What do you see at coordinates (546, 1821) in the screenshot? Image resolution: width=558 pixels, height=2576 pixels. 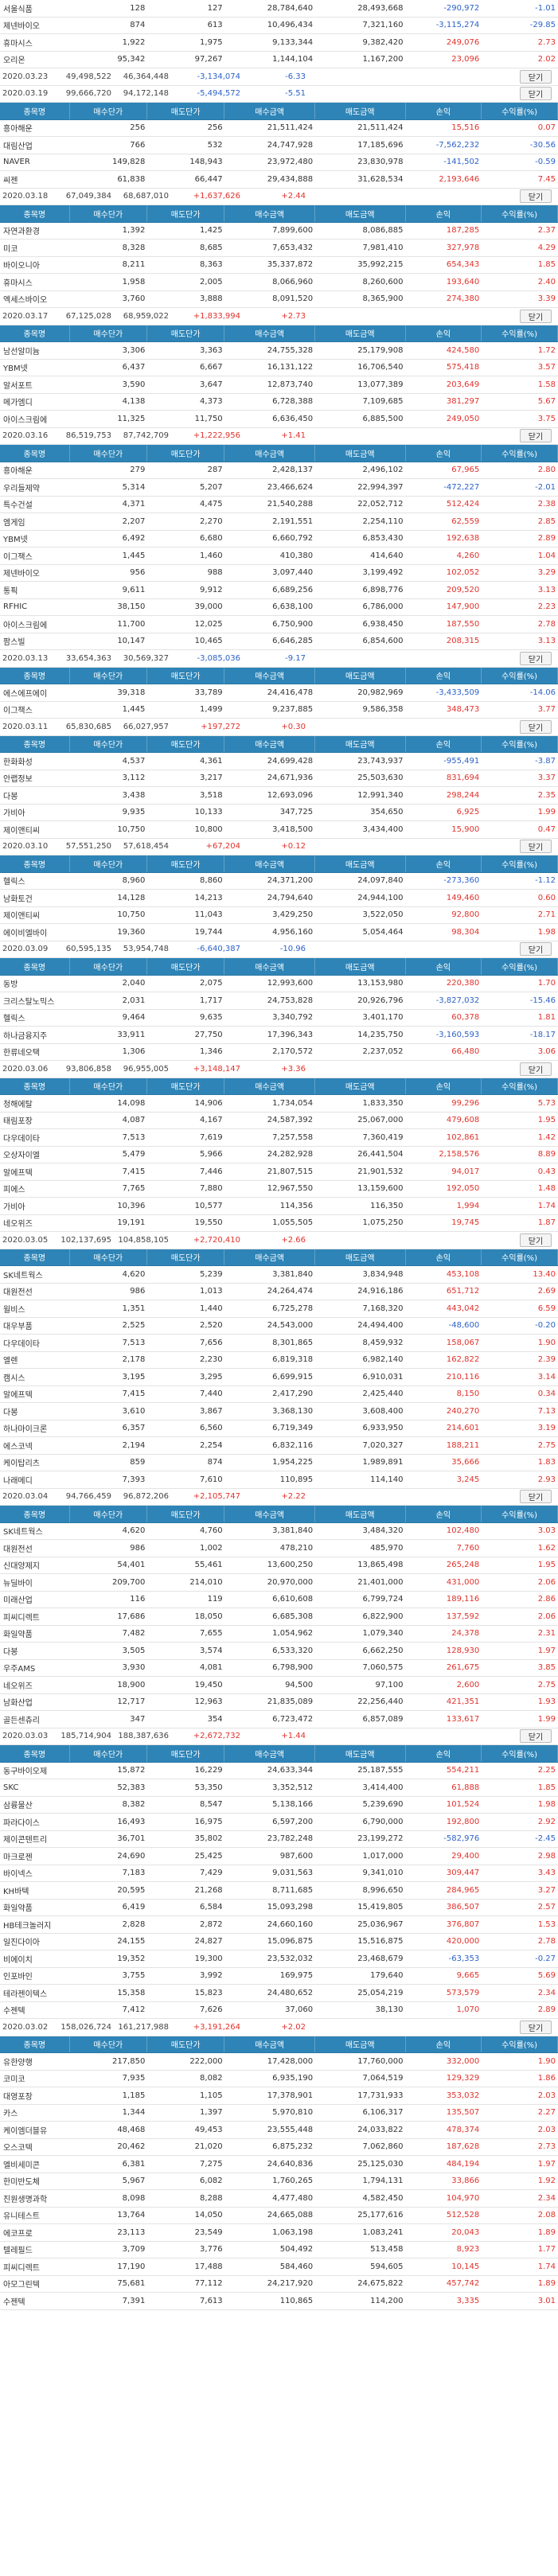 I see `table-cell: 2.92` at bounding box center [546, 1821].